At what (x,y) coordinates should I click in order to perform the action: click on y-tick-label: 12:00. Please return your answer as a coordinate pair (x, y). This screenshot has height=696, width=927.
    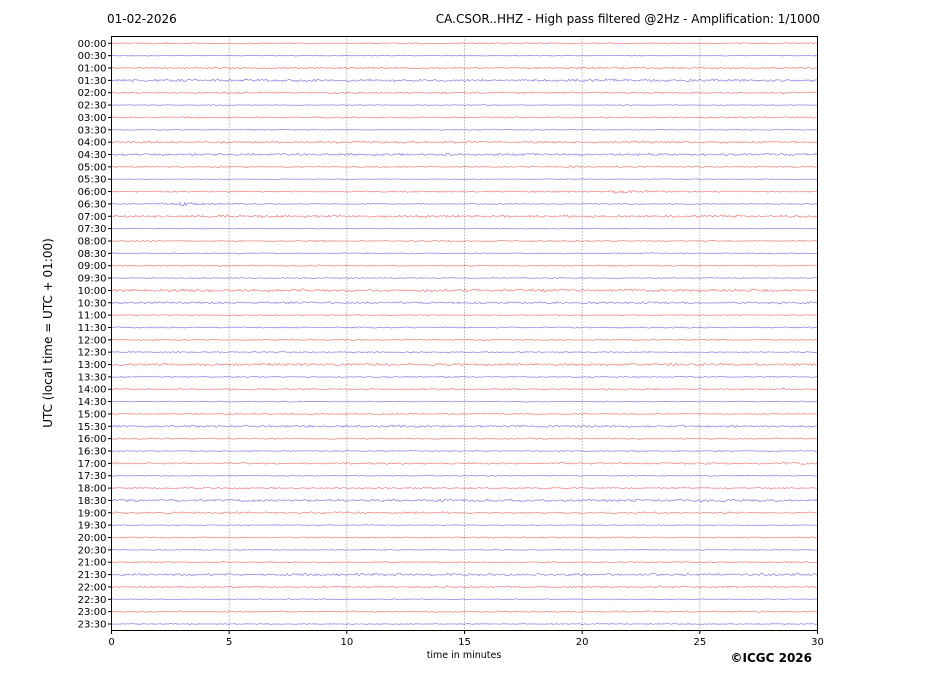
    Looking at the image, I should click on (92, 340).